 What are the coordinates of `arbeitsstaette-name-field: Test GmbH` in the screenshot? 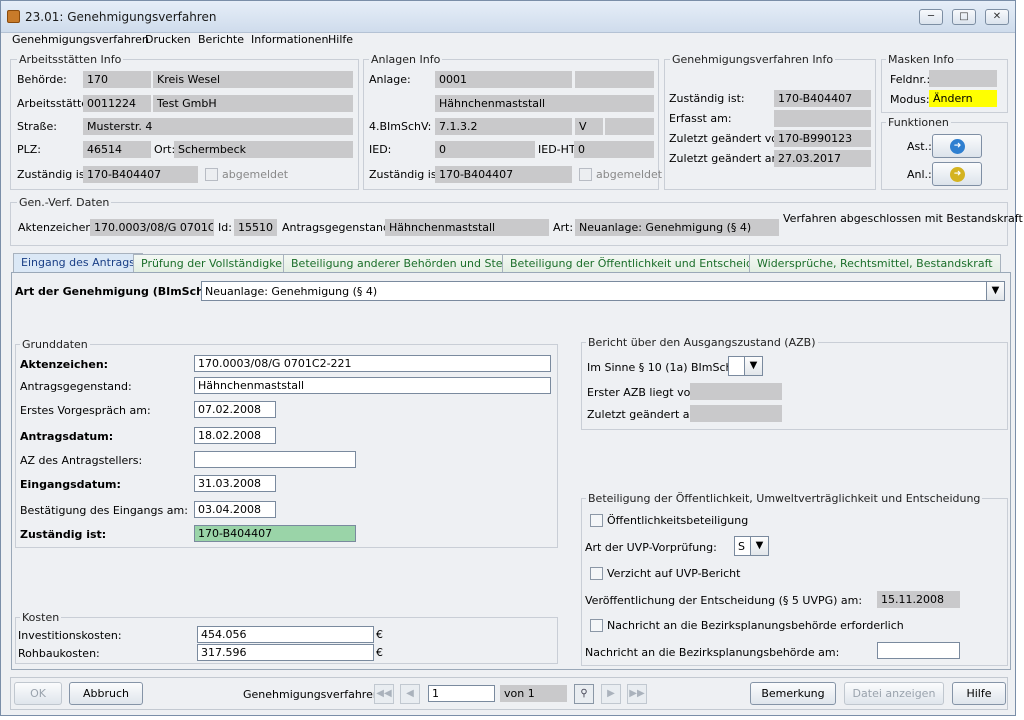 It's located at (253, 103).